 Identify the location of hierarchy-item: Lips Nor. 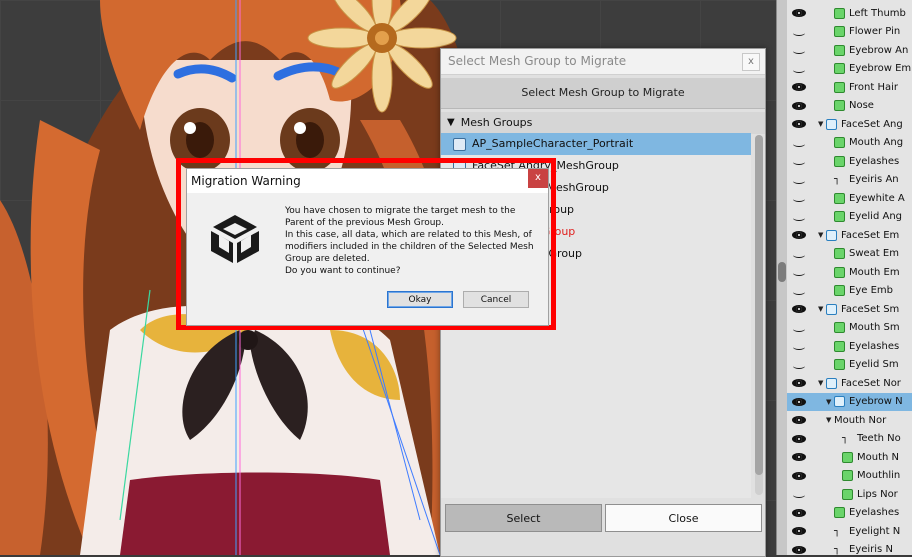
(849, 494).